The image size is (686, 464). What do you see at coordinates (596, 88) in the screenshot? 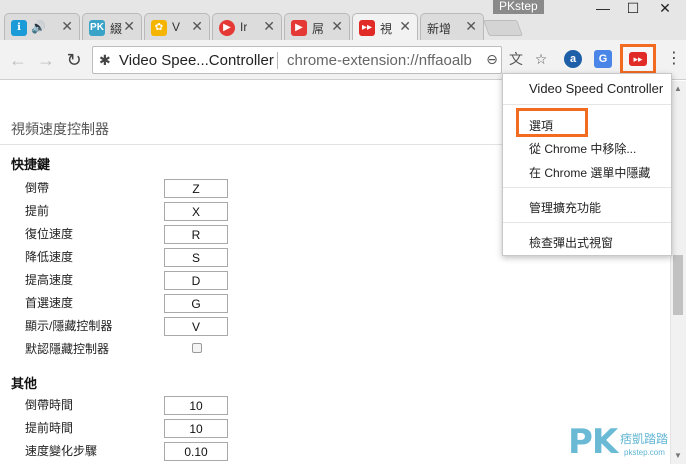
I see `menu-extension-title: Video Speed Controller` at bounding box center [596, 88].